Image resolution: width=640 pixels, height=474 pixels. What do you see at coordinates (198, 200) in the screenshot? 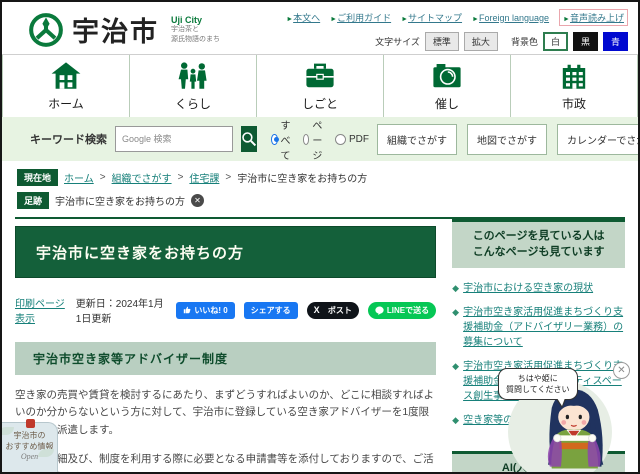
I see `footprint-remove-icon: ✕` at bounding box center [198, 200].